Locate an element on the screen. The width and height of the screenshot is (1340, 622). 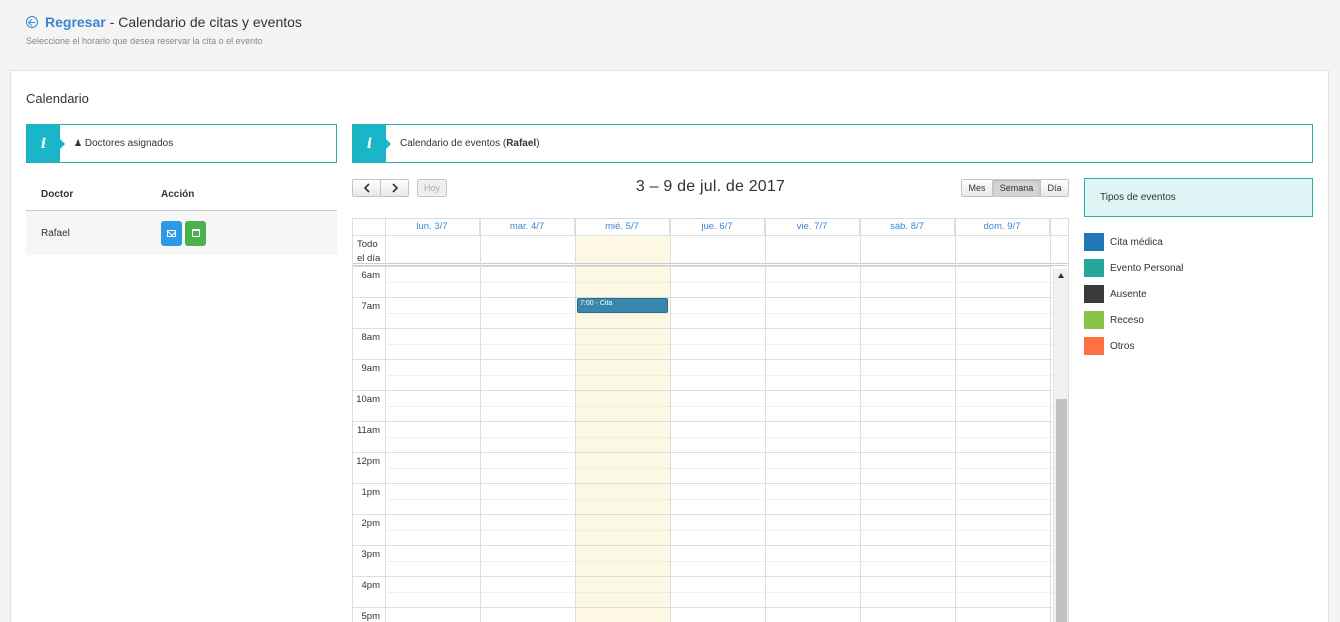
time-slot-row: 4pm is located at coordinates (702, 591).